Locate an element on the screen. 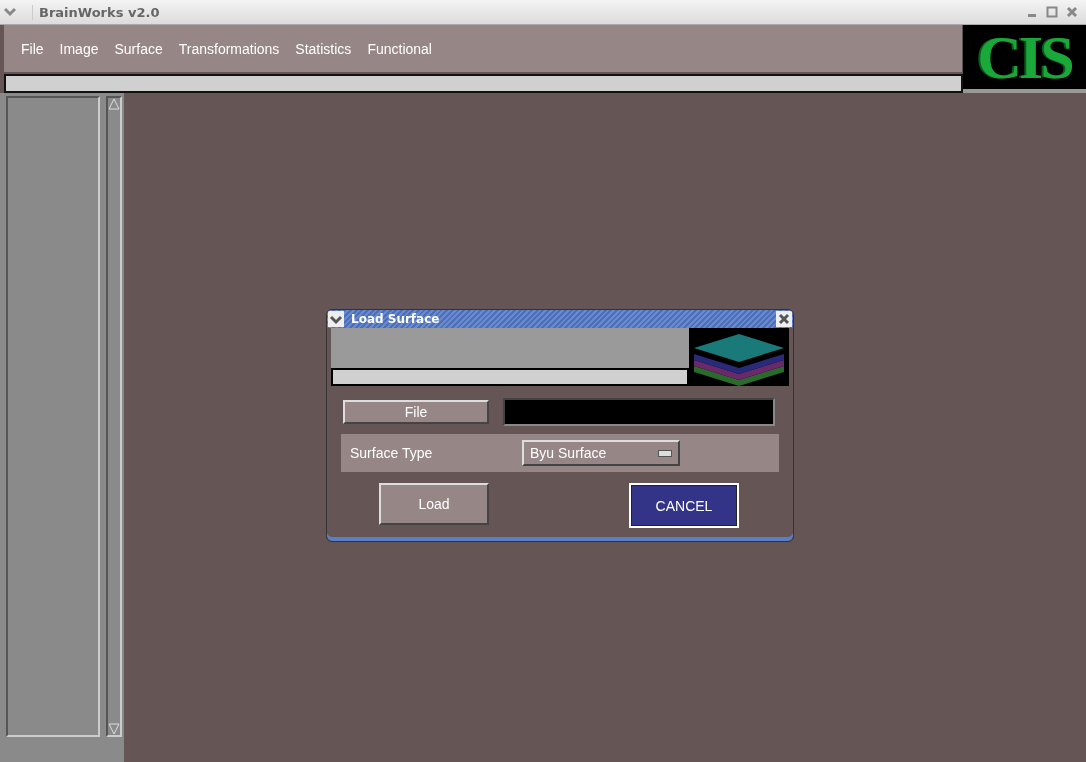  dialog-title: Load Surface is located at coordinates (396, 319).